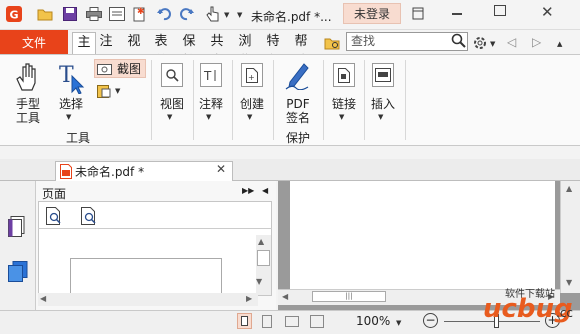  What do you see at coordinates (245, 50) in the screenshot?
I see `tab-browse: 浏览` at bounding box center [245, 50].